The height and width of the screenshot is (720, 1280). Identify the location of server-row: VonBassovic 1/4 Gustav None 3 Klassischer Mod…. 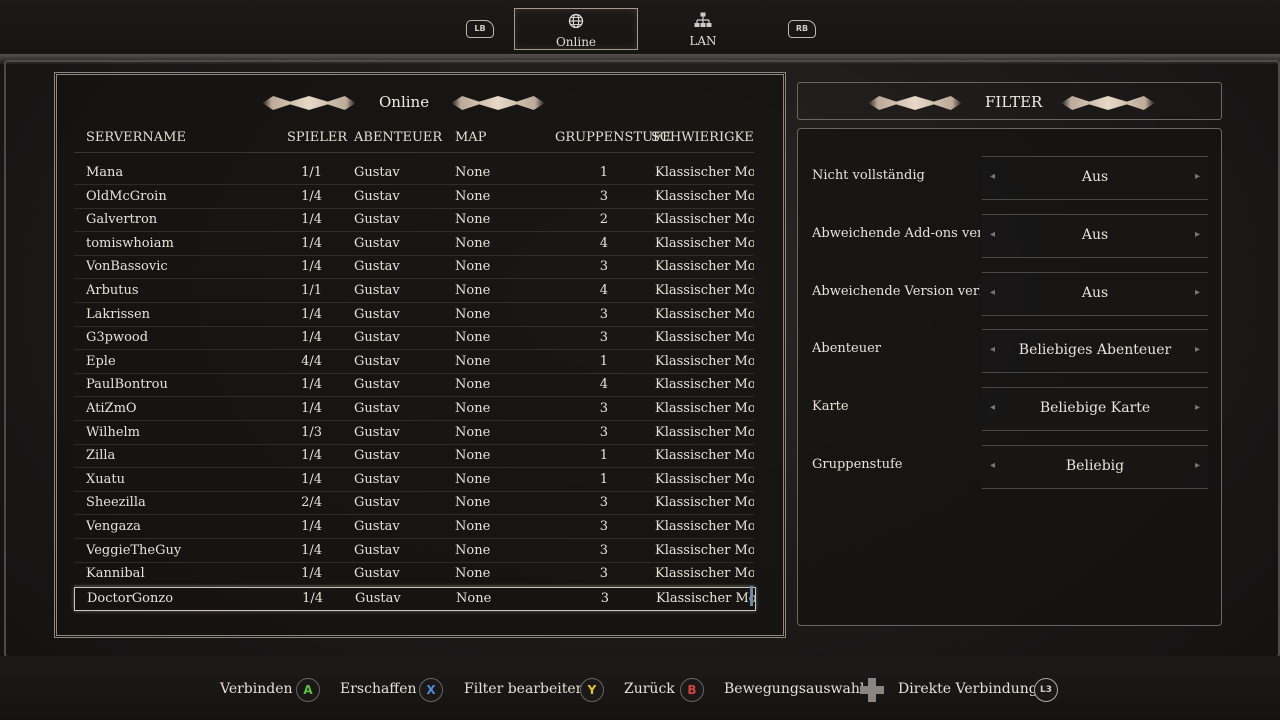
(414, 268).